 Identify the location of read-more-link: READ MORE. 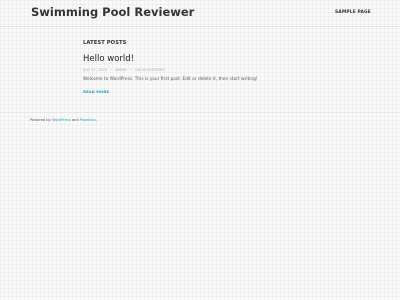
(96, 91).